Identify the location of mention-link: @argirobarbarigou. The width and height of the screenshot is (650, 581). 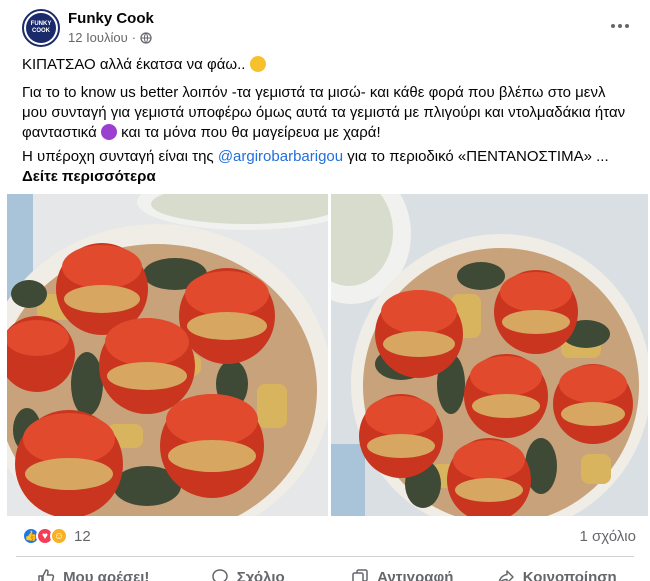
(280, 156).